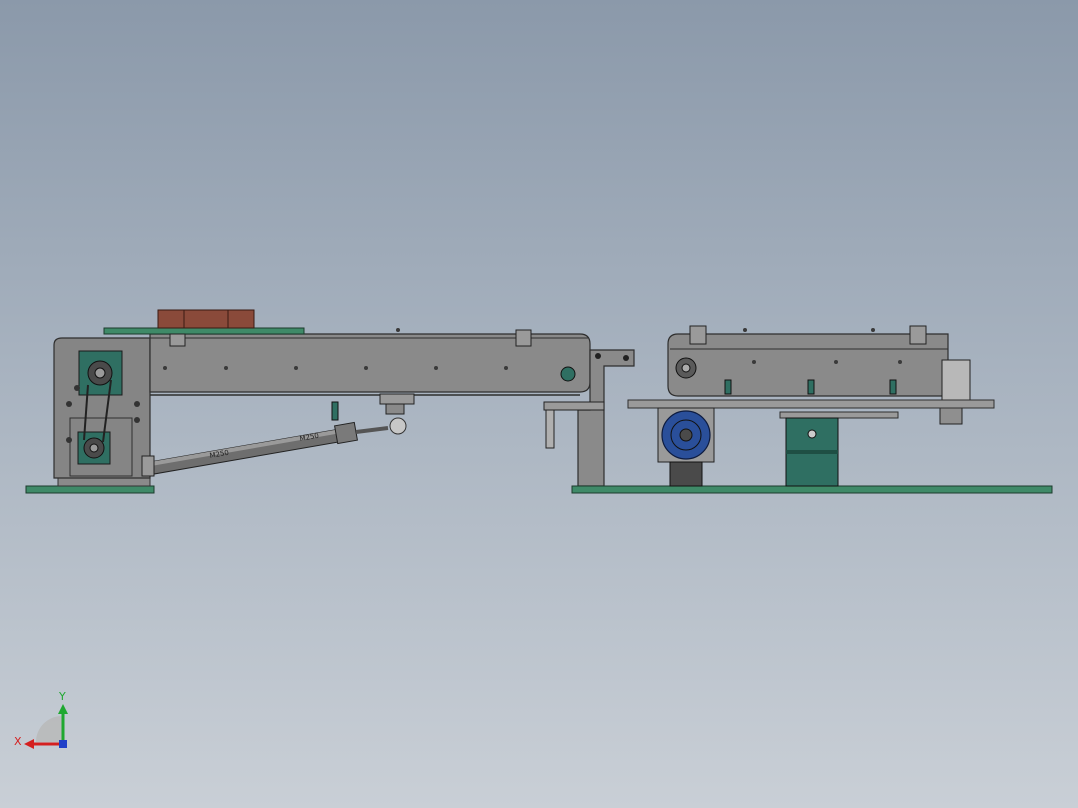 The height and width of the screenshot is (808, 1078). What do you see at coordinates (94, 448) in the screenshot?
I see `left-lower-pulley-hub` at bounding box center [94, 448].